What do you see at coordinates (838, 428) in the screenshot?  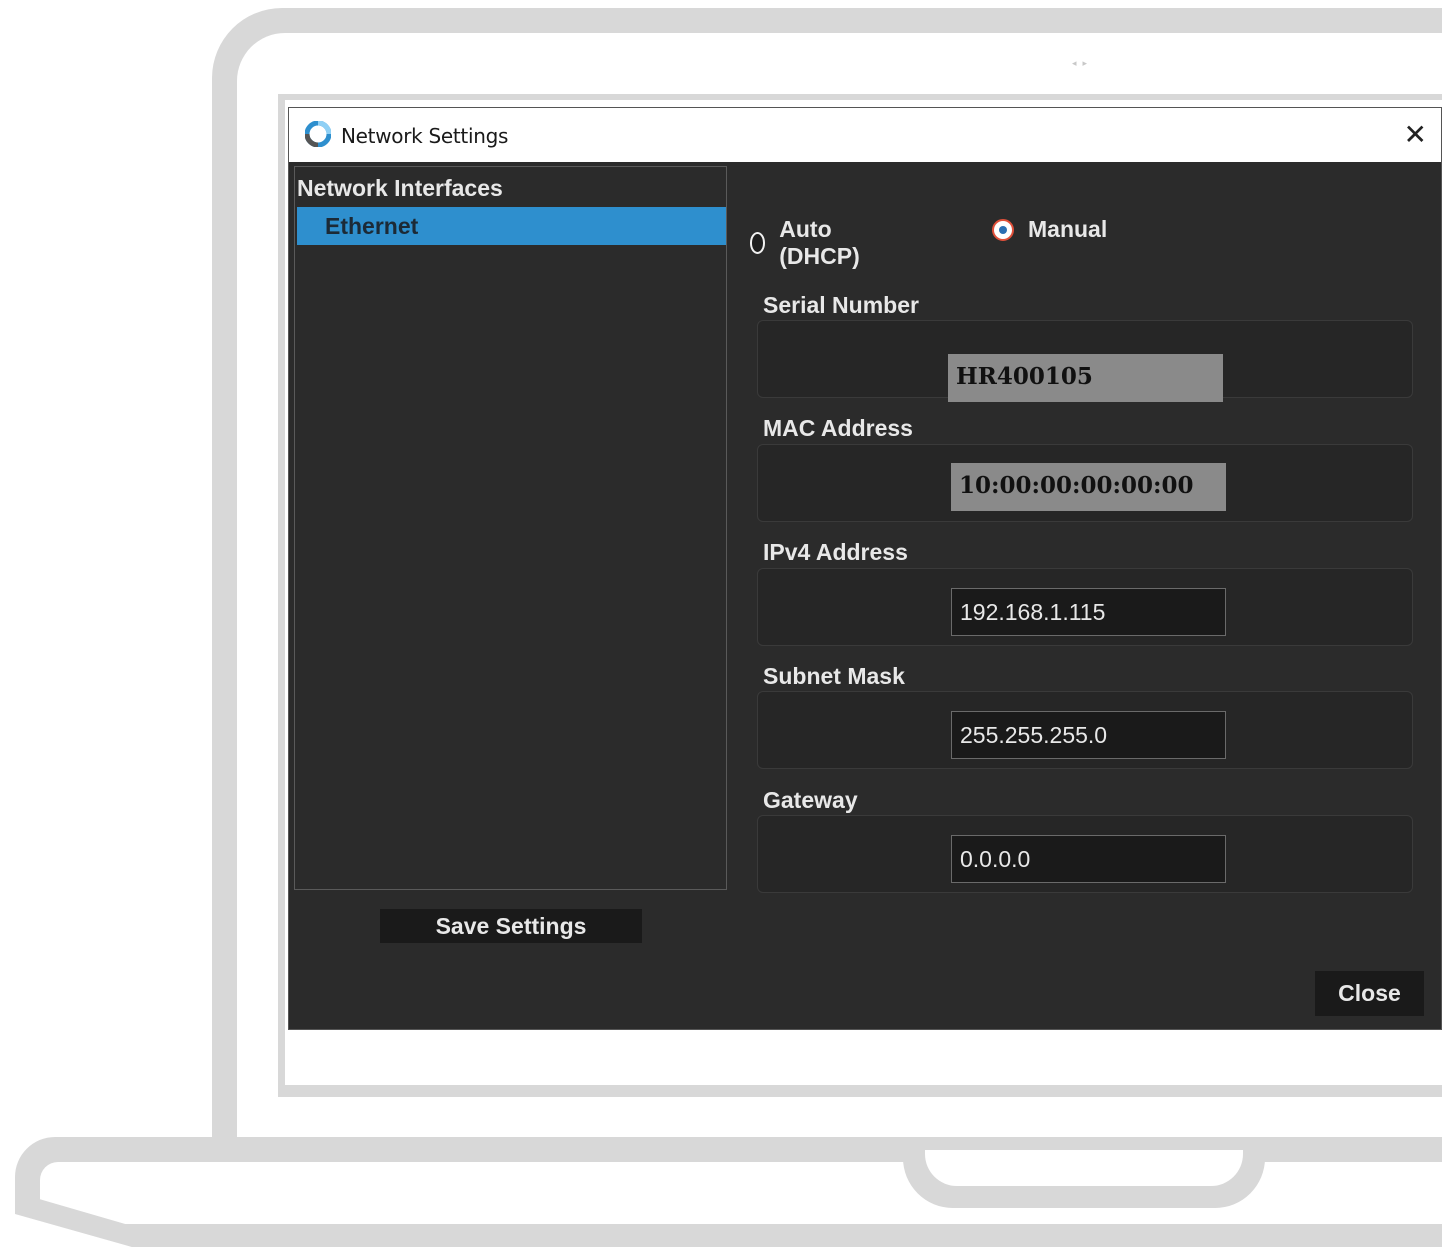 I see `mac-address-label: MAC Address` at bounding box center [838, 428].